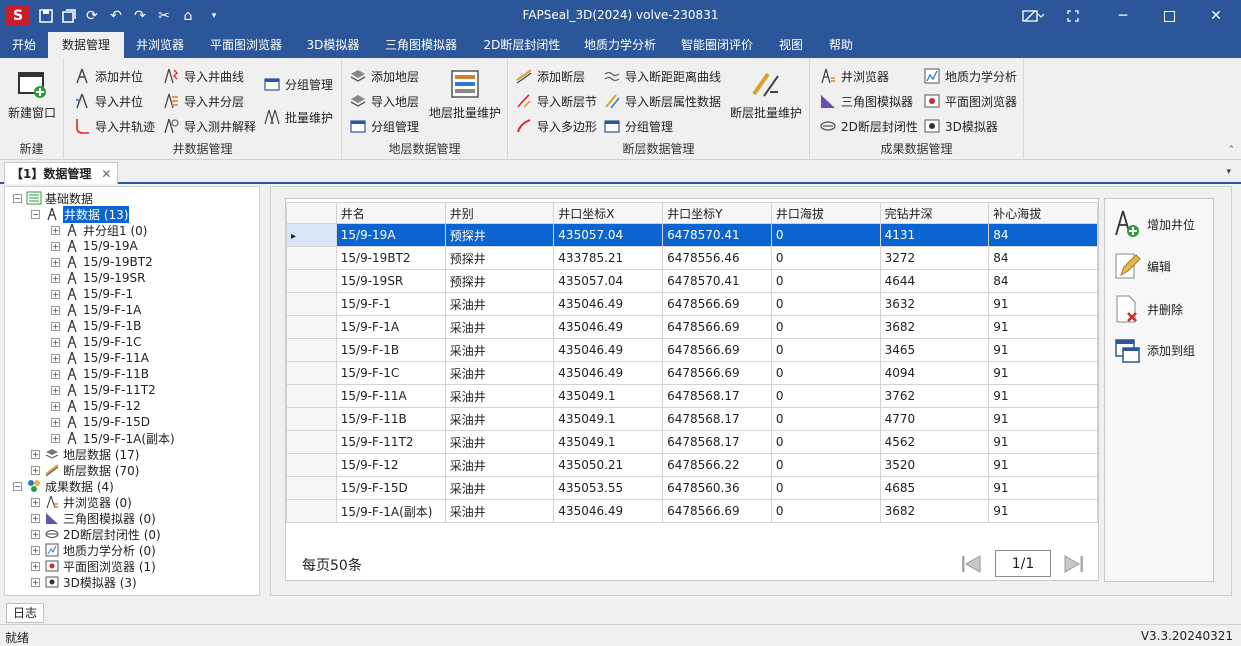 Image resolution: width=1241 pixels, height=646 pixels. Describe the element at coordinates (1154, 350) in the screenshot. I see `add-to-group-button: 添加到组` at that location.